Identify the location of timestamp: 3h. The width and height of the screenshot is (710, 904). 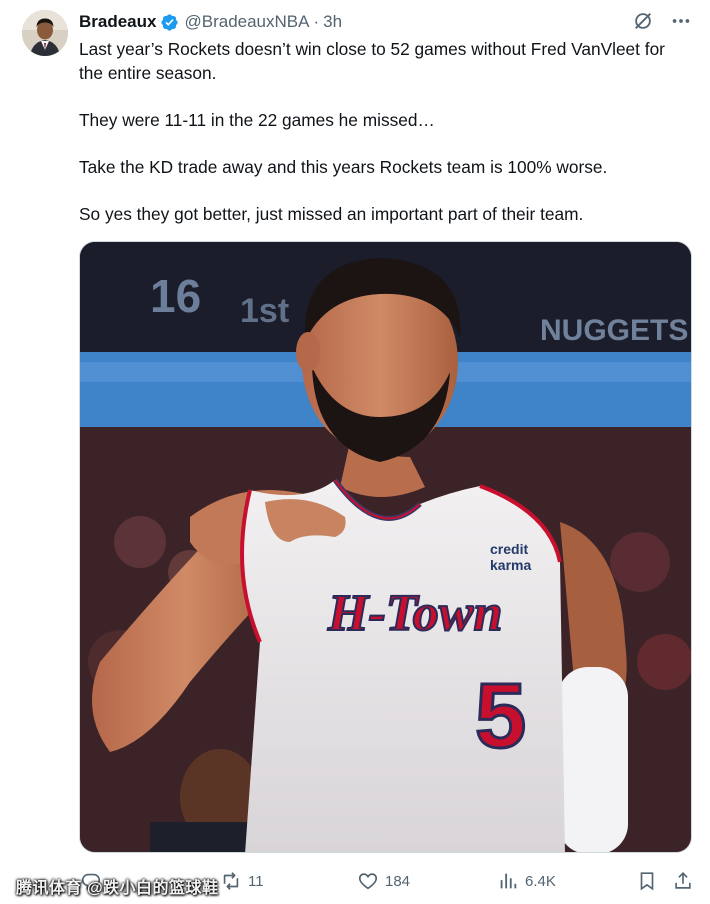
(332, 22).